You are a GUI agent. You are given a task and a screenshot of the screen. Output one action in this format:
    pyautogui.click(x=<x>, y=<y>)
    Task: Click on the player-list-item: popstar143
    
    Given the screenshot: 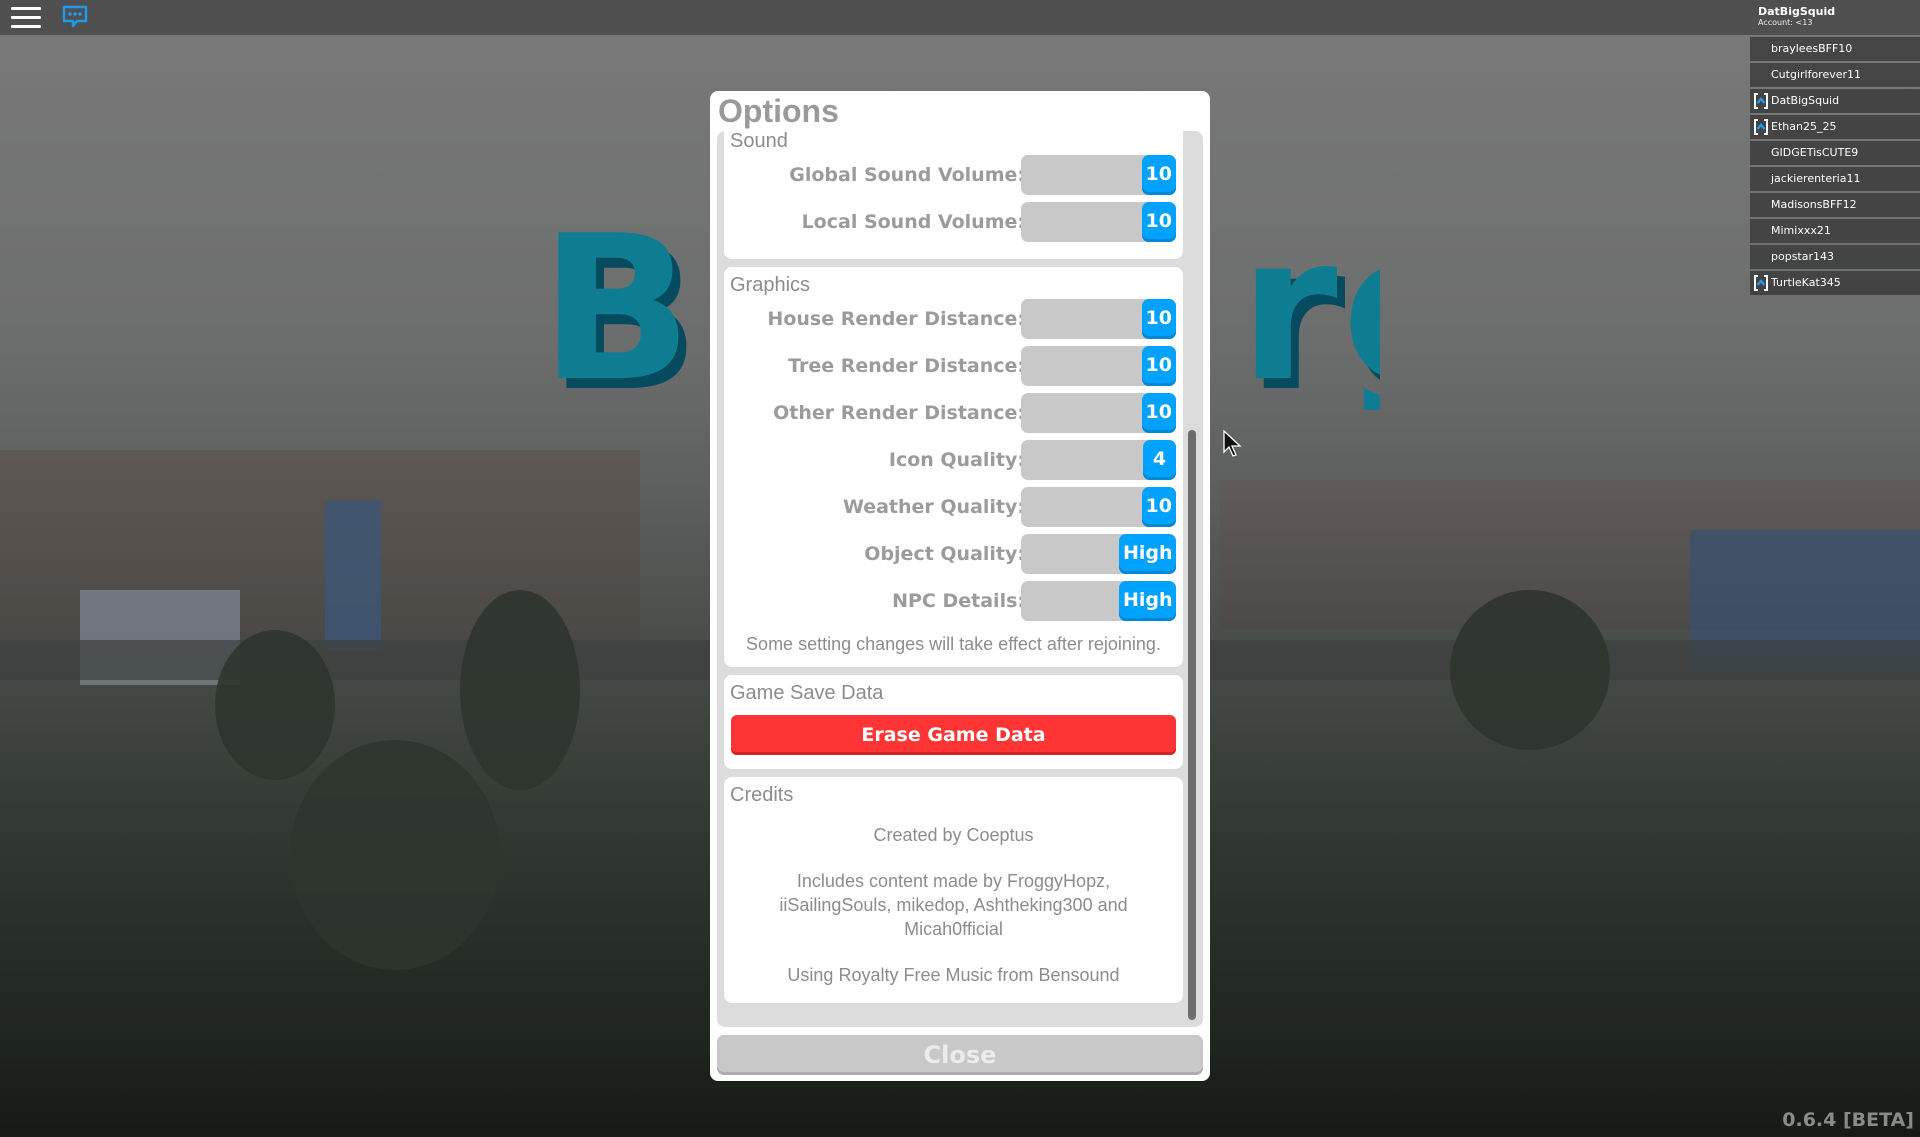 What is the action you would take?
    pyautogui.click(x=1835, y=257)
    